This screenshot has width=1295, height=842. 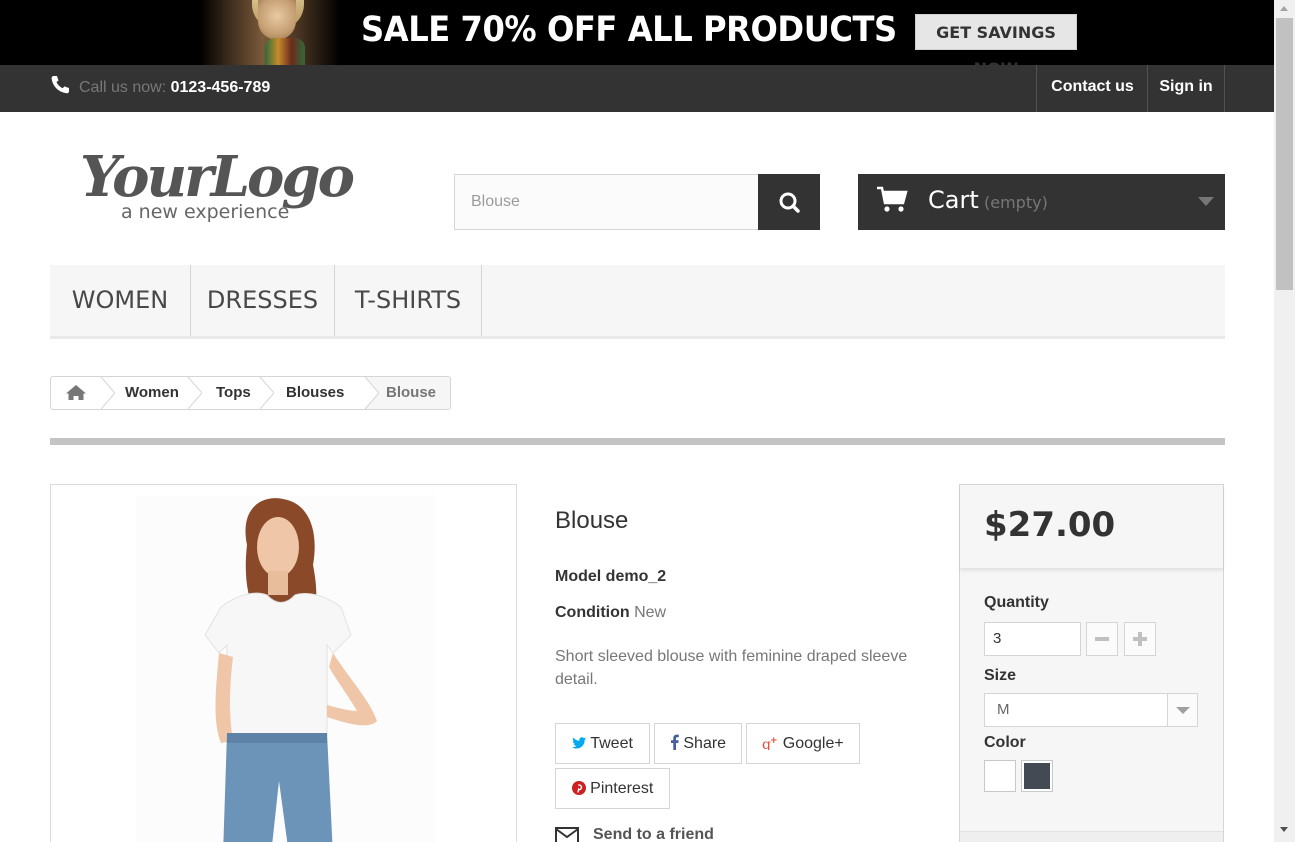 I want to click on menu-item-dresses: DRESSES, so click(x=263, y=300).